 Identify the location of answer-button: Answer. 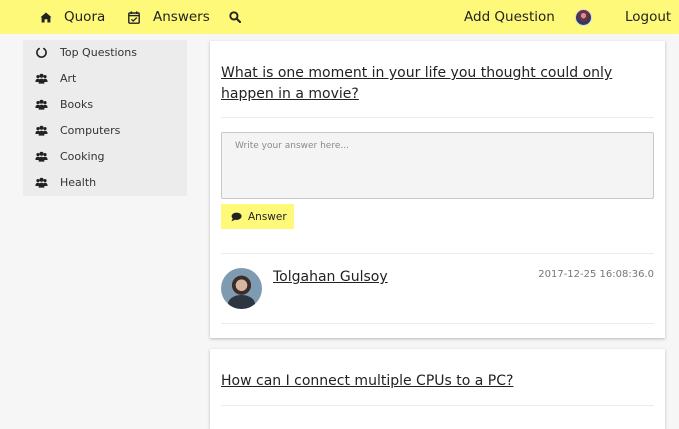
(257, 216).